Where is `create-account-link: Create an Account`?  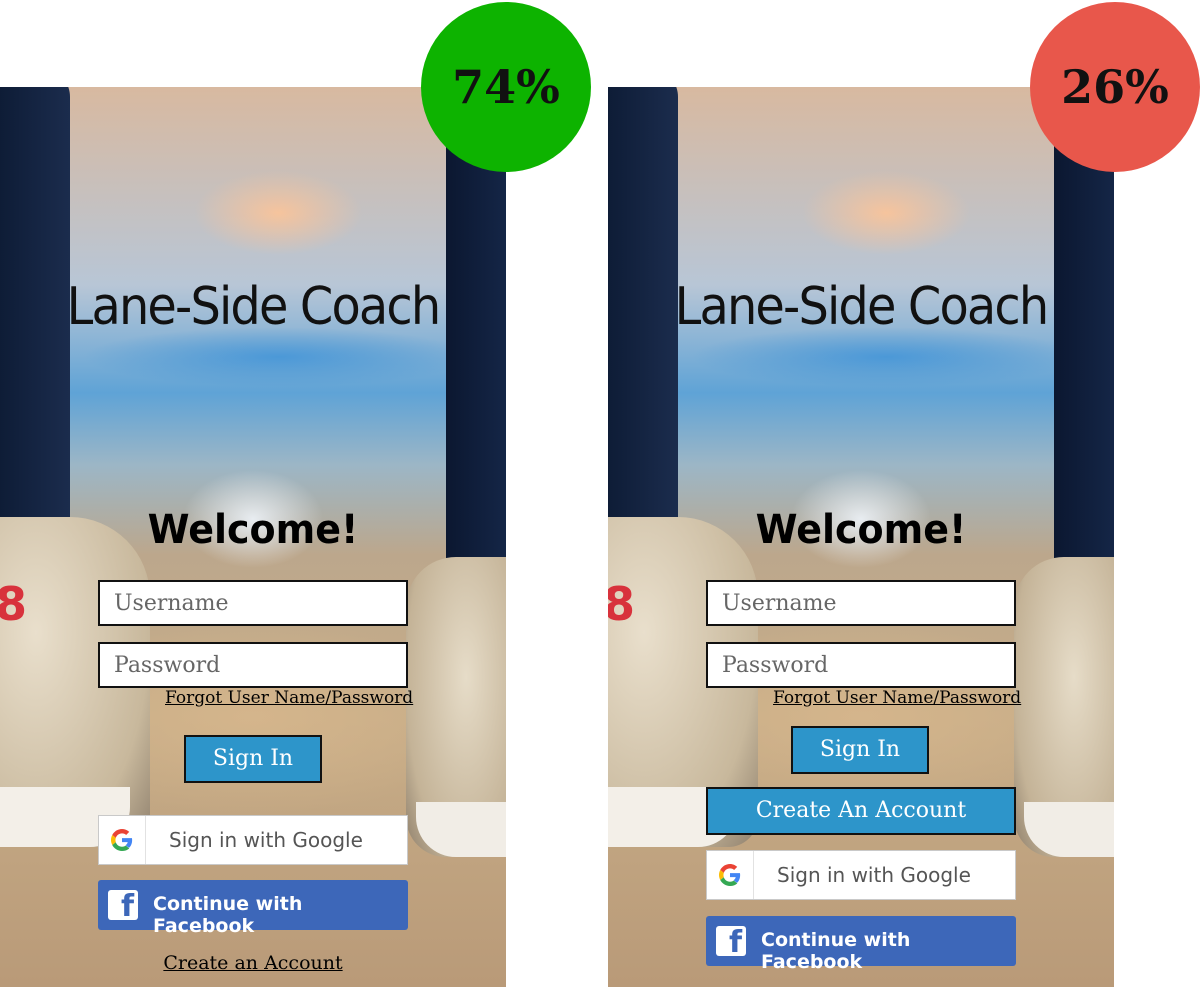 create-account-link: Create an Account is located at coordinates (253, 963).